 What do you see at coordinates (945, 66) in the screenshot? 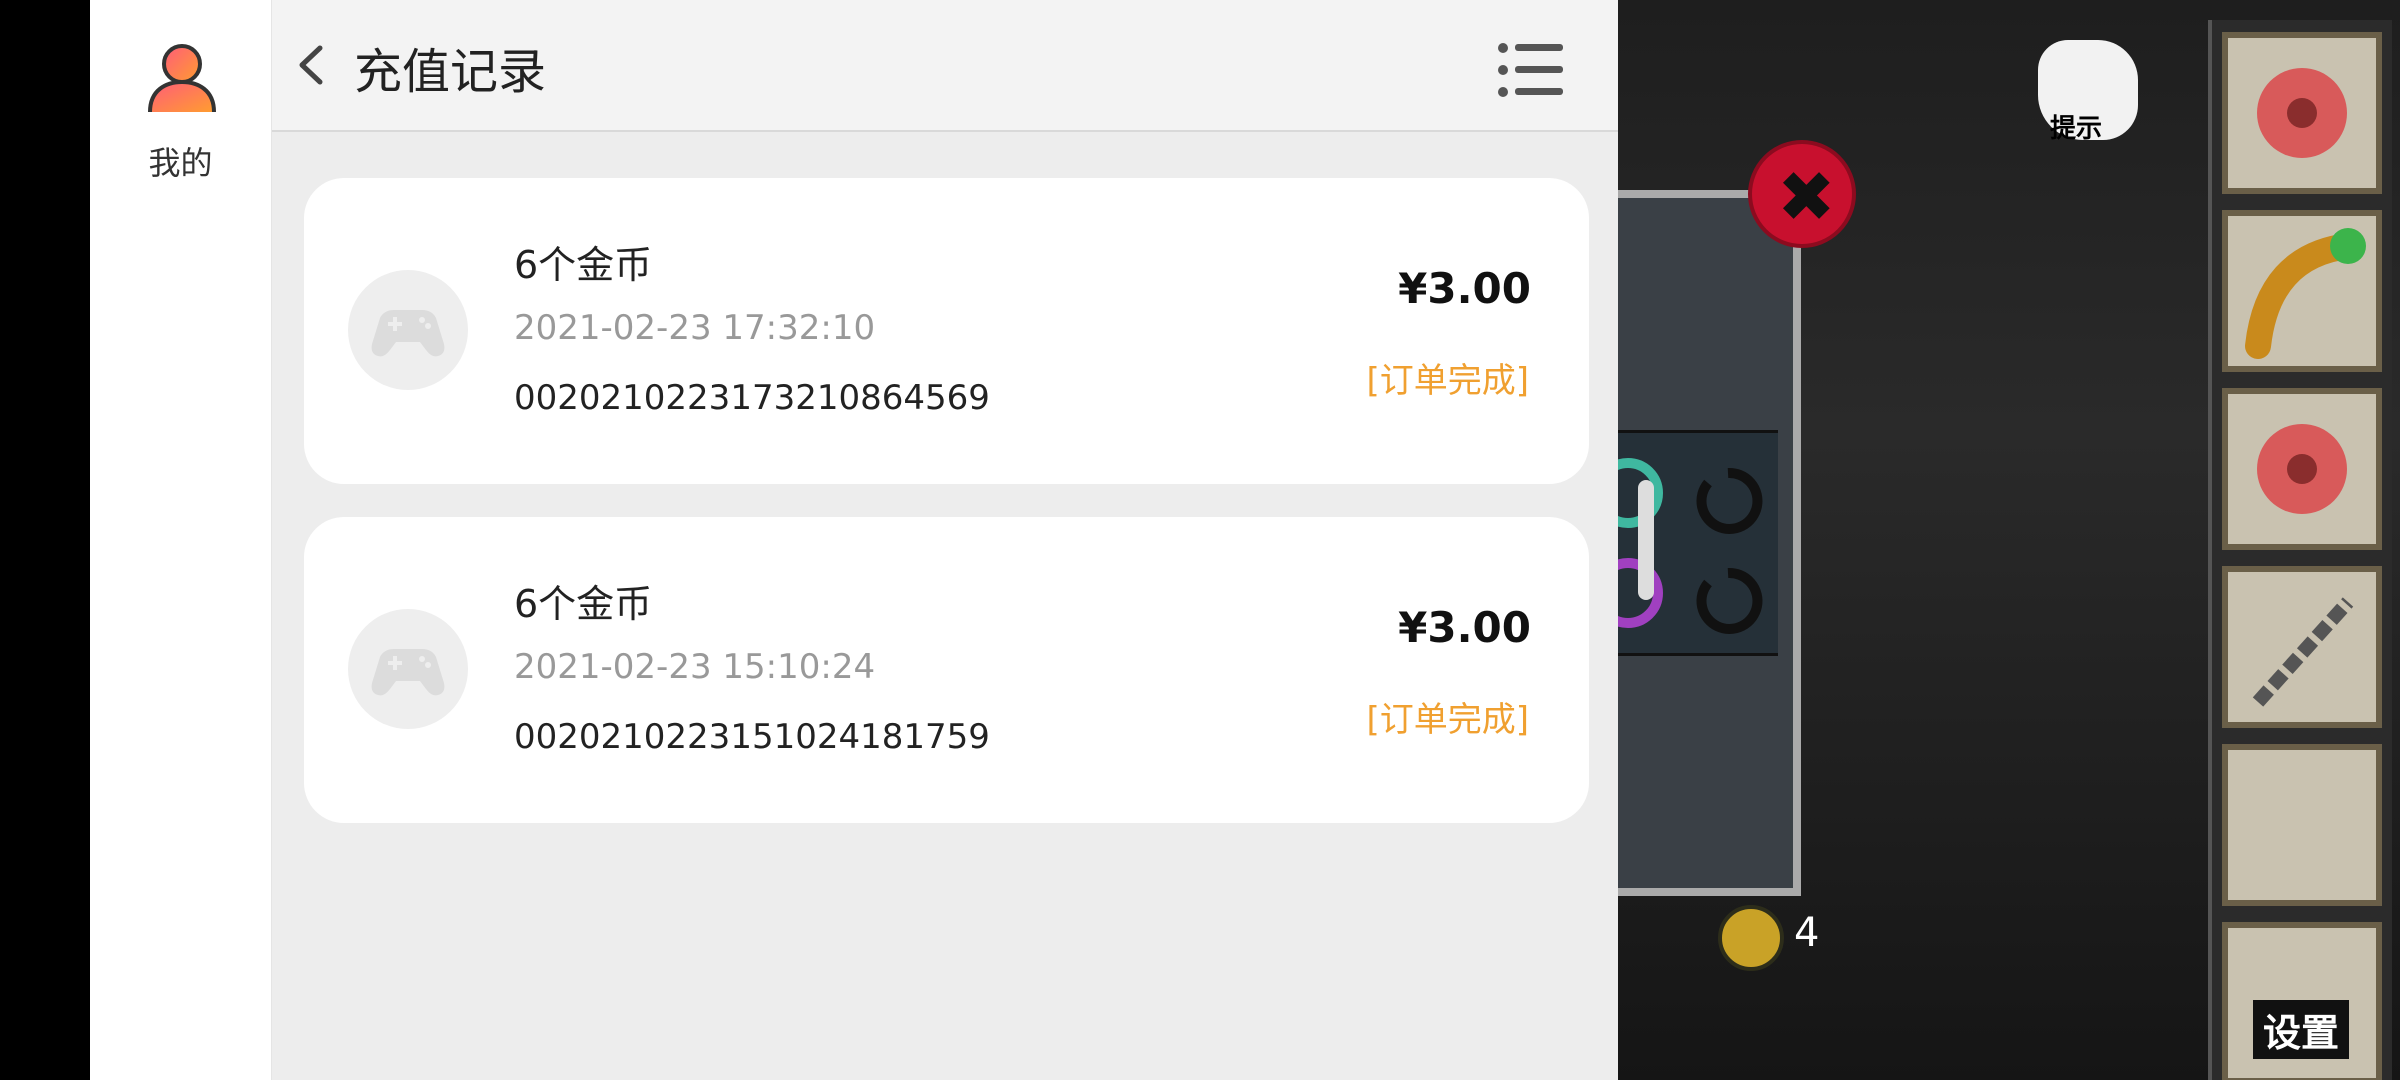
I see `panel-header: 充值记录` at bounding box center [945, 66].